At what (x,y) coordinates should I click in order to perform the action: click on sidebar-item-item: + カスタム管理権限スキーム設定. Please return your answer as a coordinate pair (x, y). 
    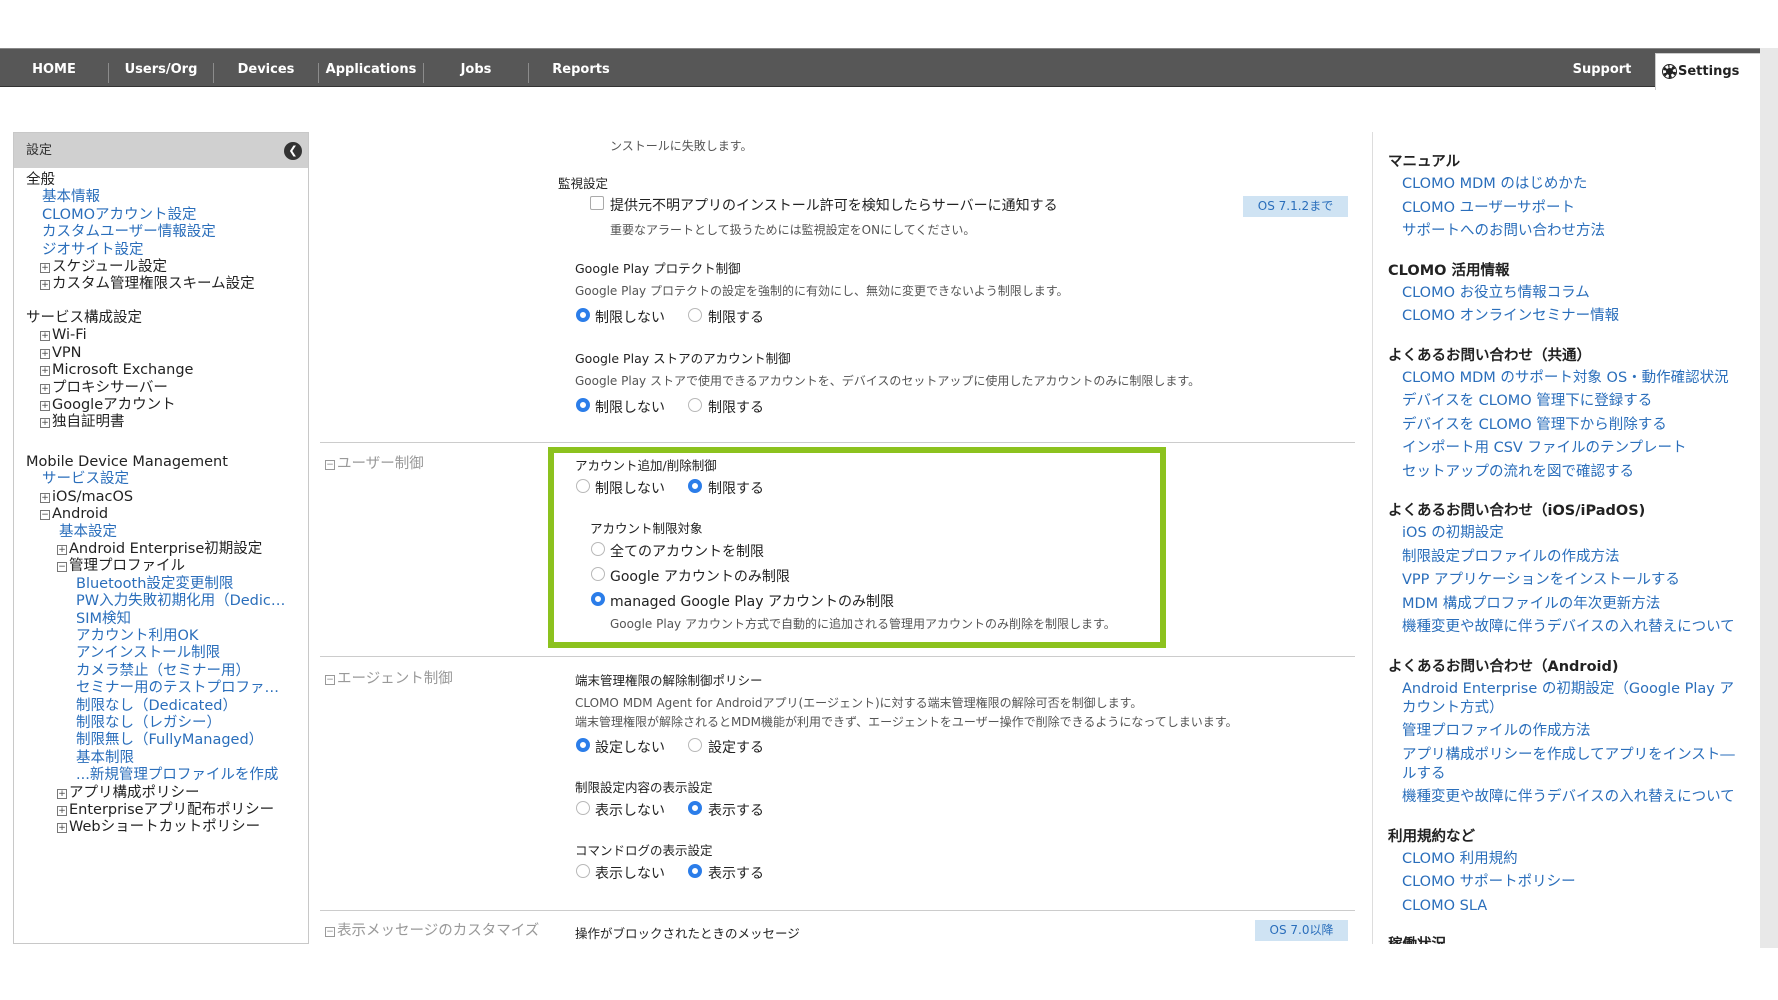
    Looking at the image, I should click on (147, 284).